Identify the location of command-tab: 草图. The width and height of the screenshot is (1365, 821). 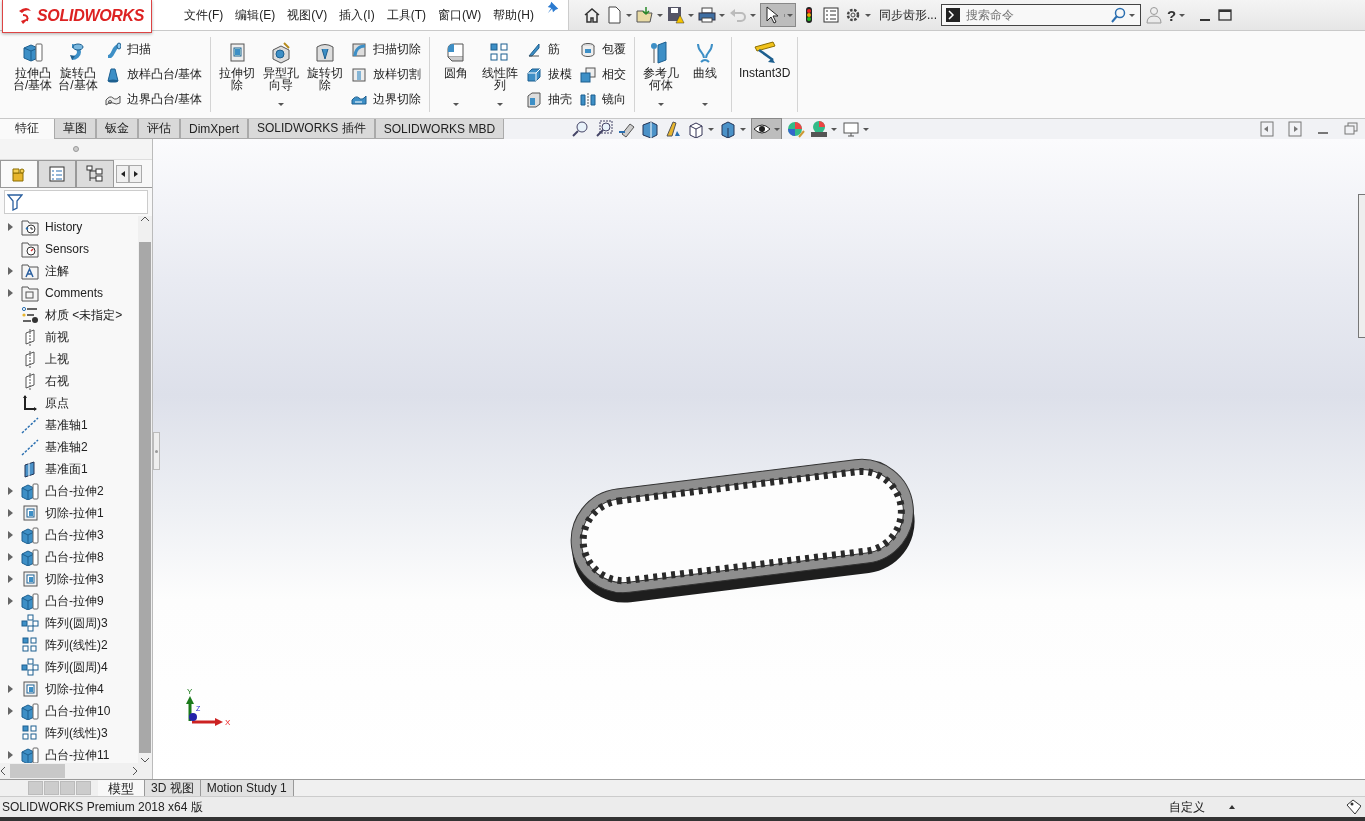
(75, 129).